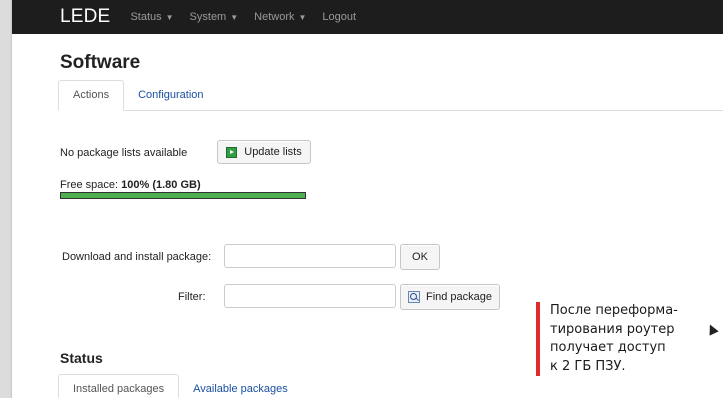  Describe the element at coordinates (170, 95) in the screenshot. I see `tab-configuration: Configuration` at that location.